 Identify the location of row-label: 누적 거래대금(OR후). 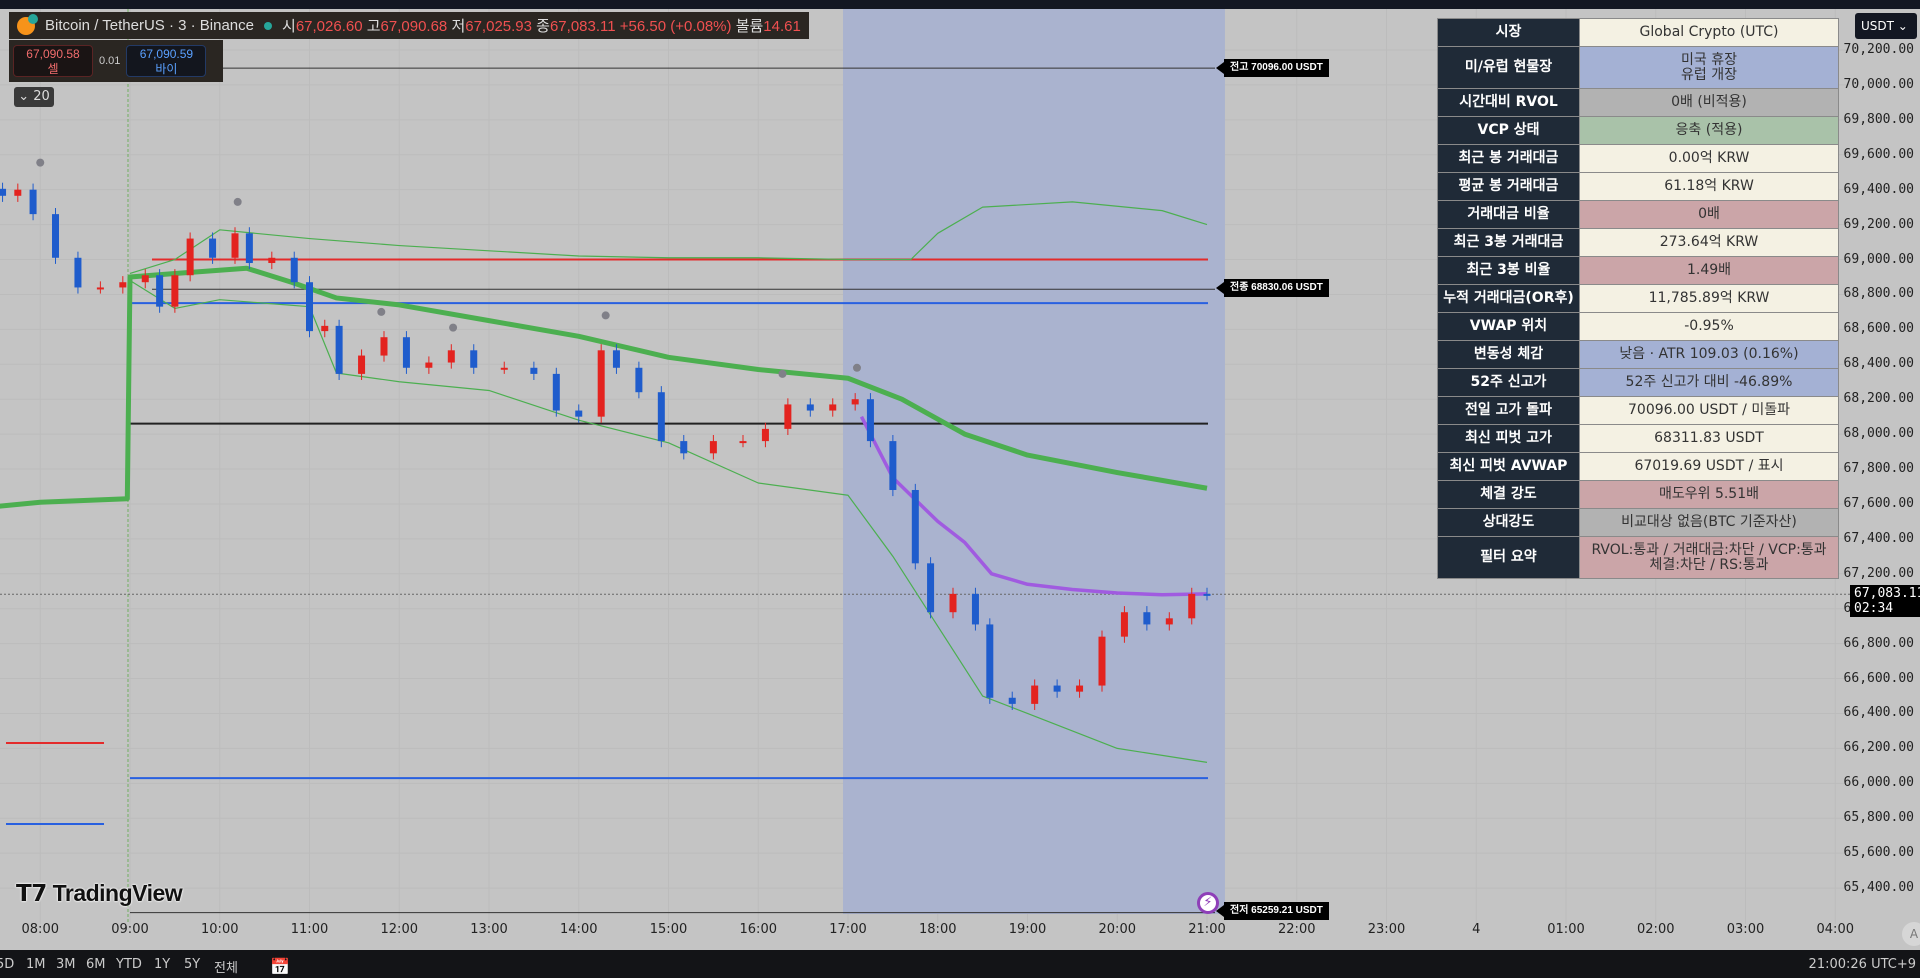
(1508, 298).